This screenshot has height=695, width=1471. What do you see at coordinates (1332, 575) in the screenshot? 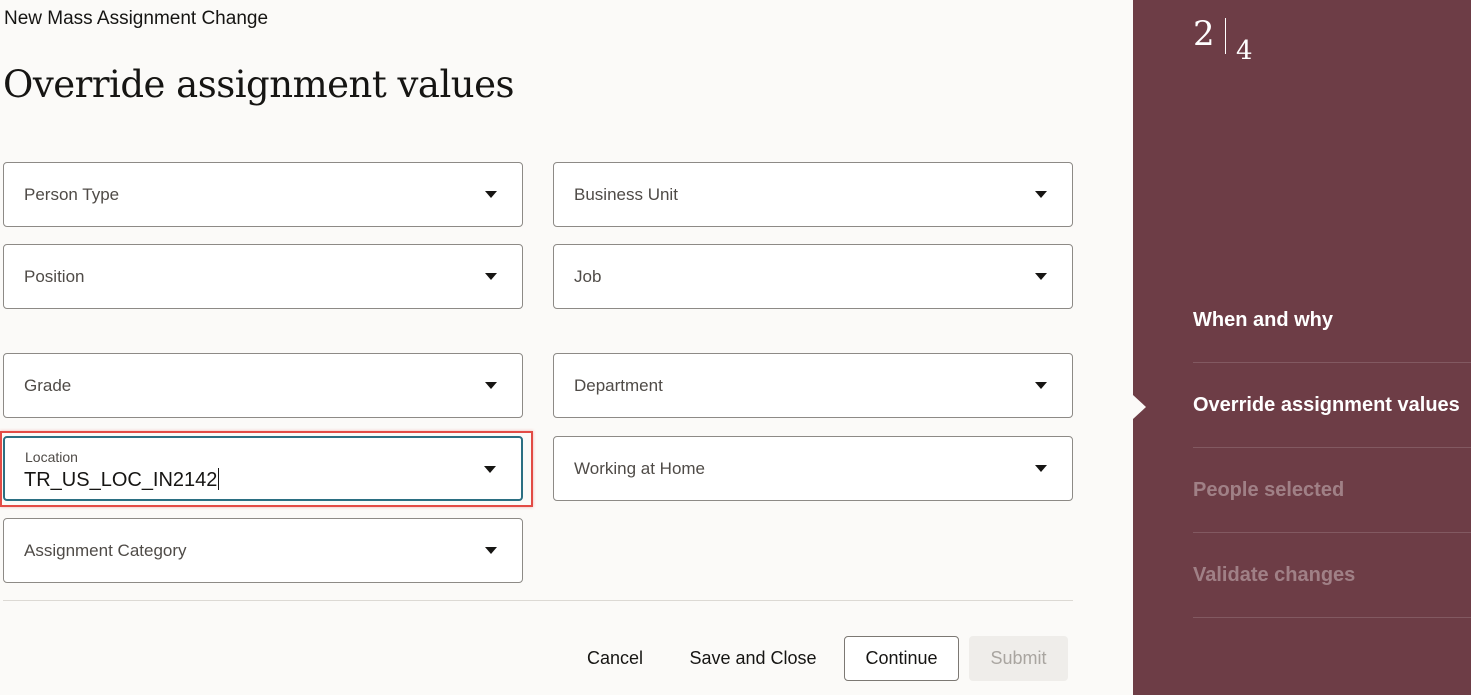
I see `step-validate-changes: Validate changes` at bounding box center [1332, 575].